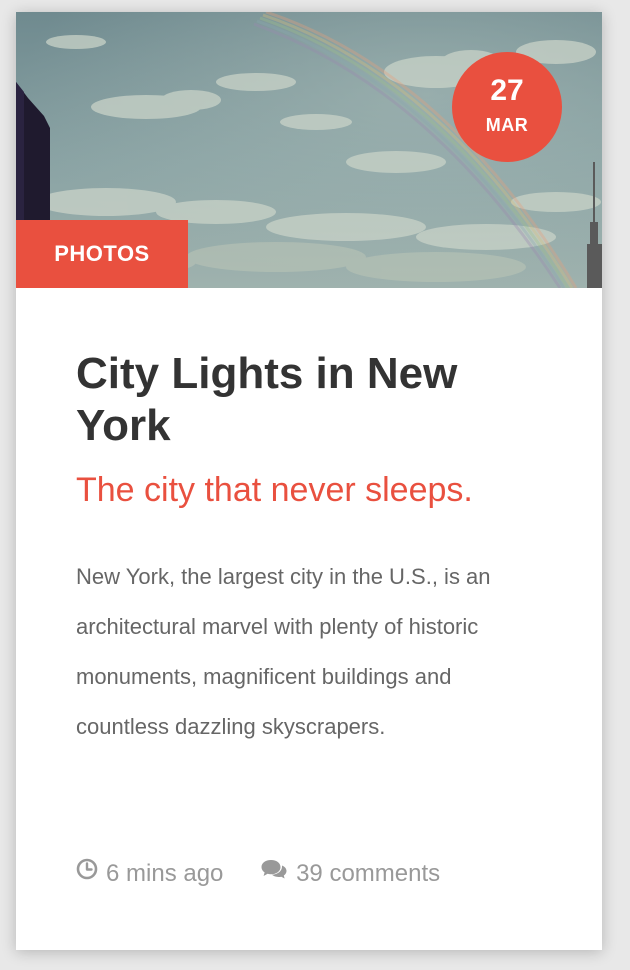 The image size is (630, 970). I want to click on time-ago-label: 6 mins ago, so click(165, 873).